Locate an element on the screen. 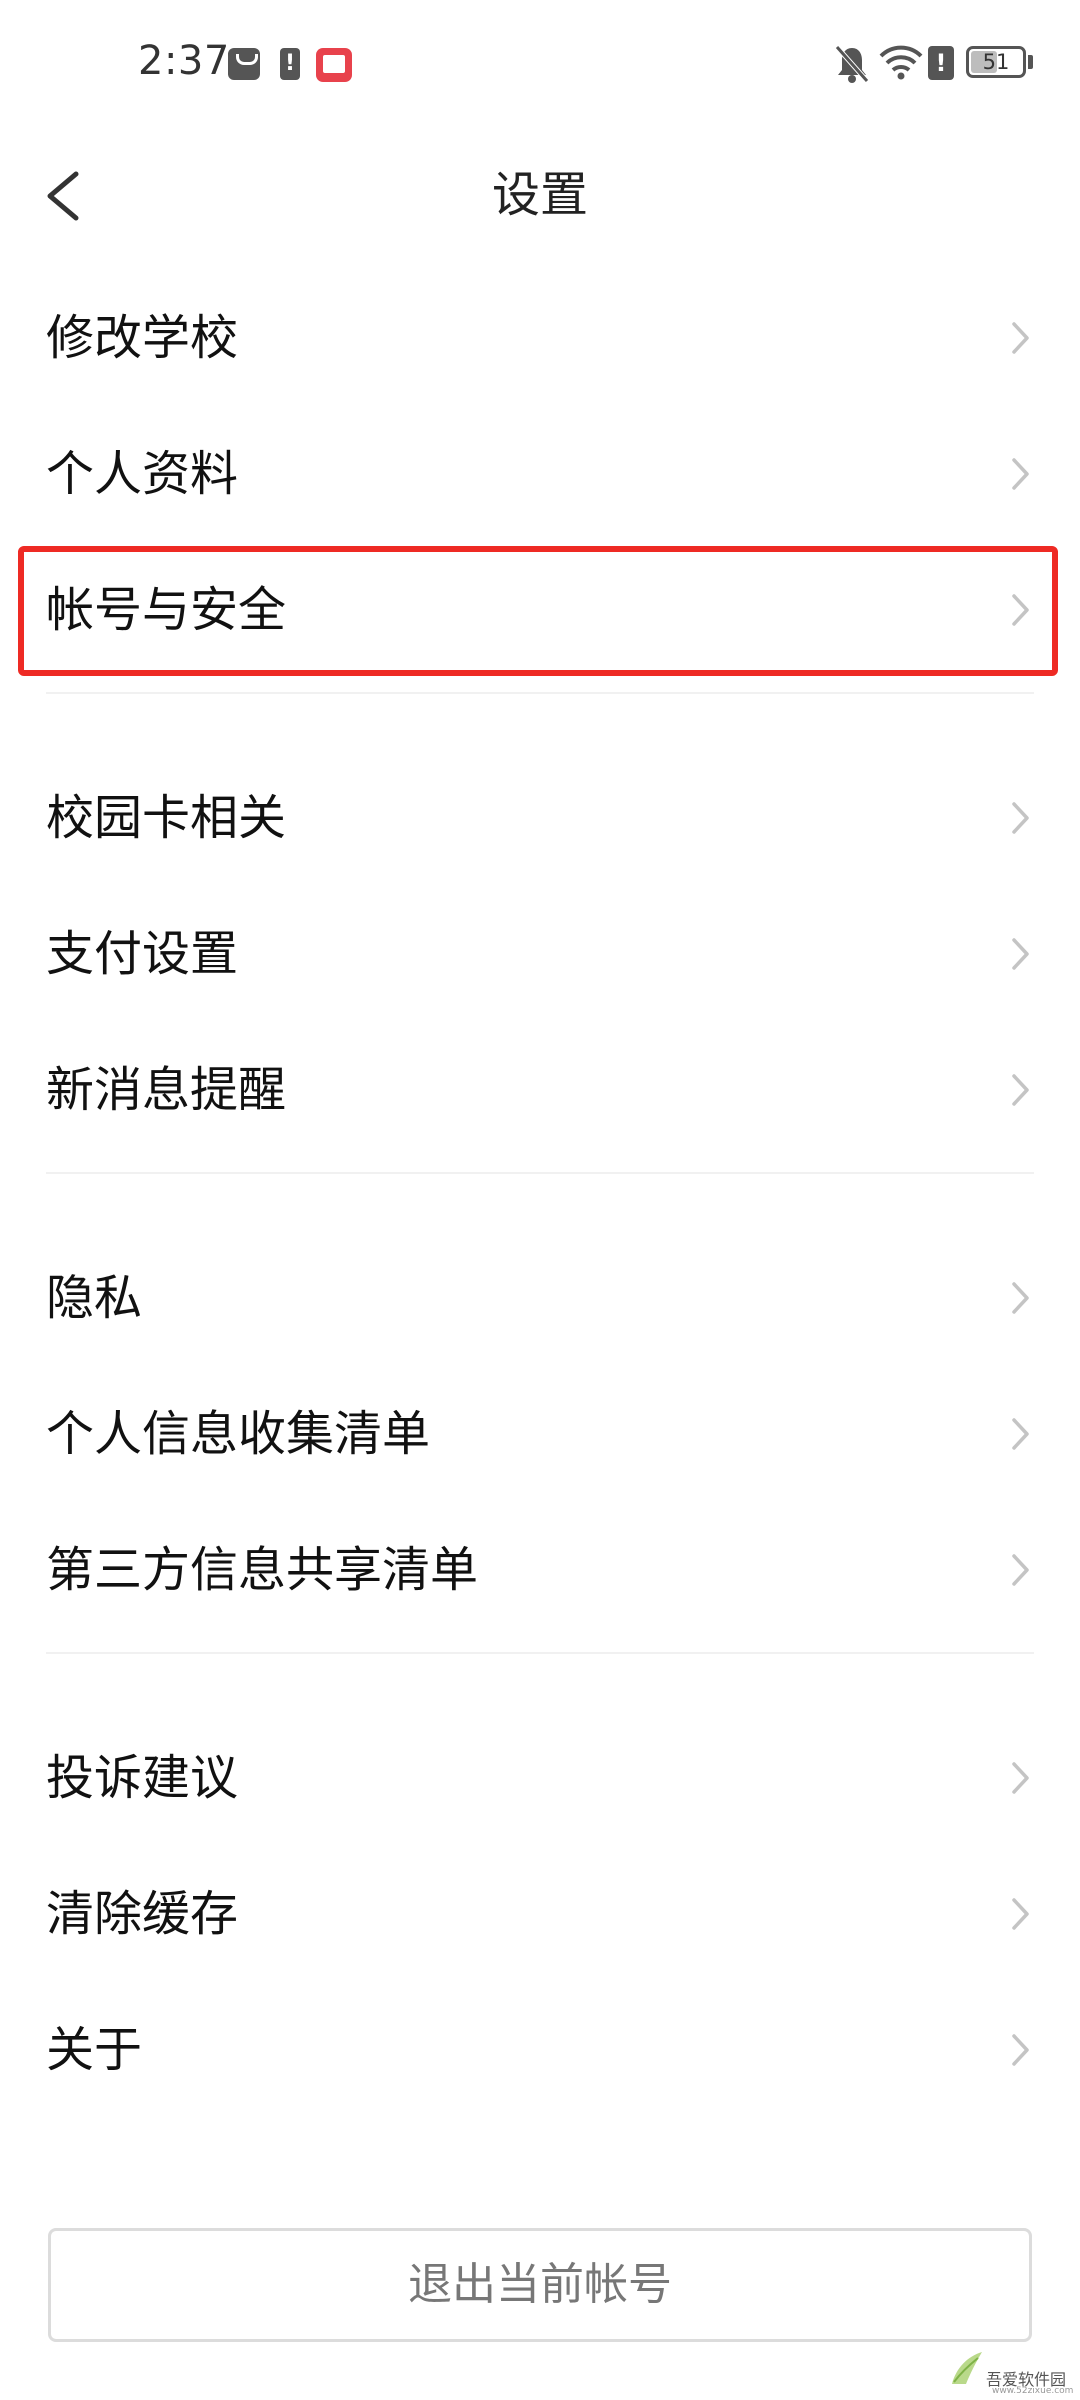  battery-alert-icon is located at coordinates (290, 64).